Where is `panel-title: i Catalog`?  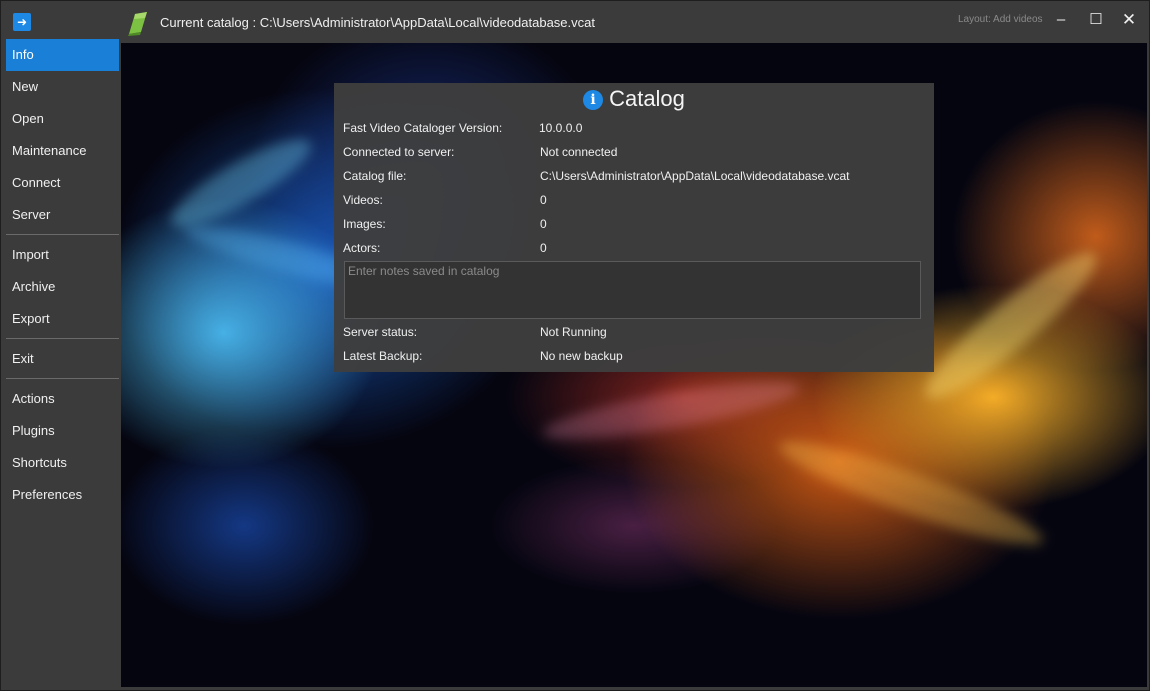
panel-title: i Catalog is located at coordinates (634, 99).